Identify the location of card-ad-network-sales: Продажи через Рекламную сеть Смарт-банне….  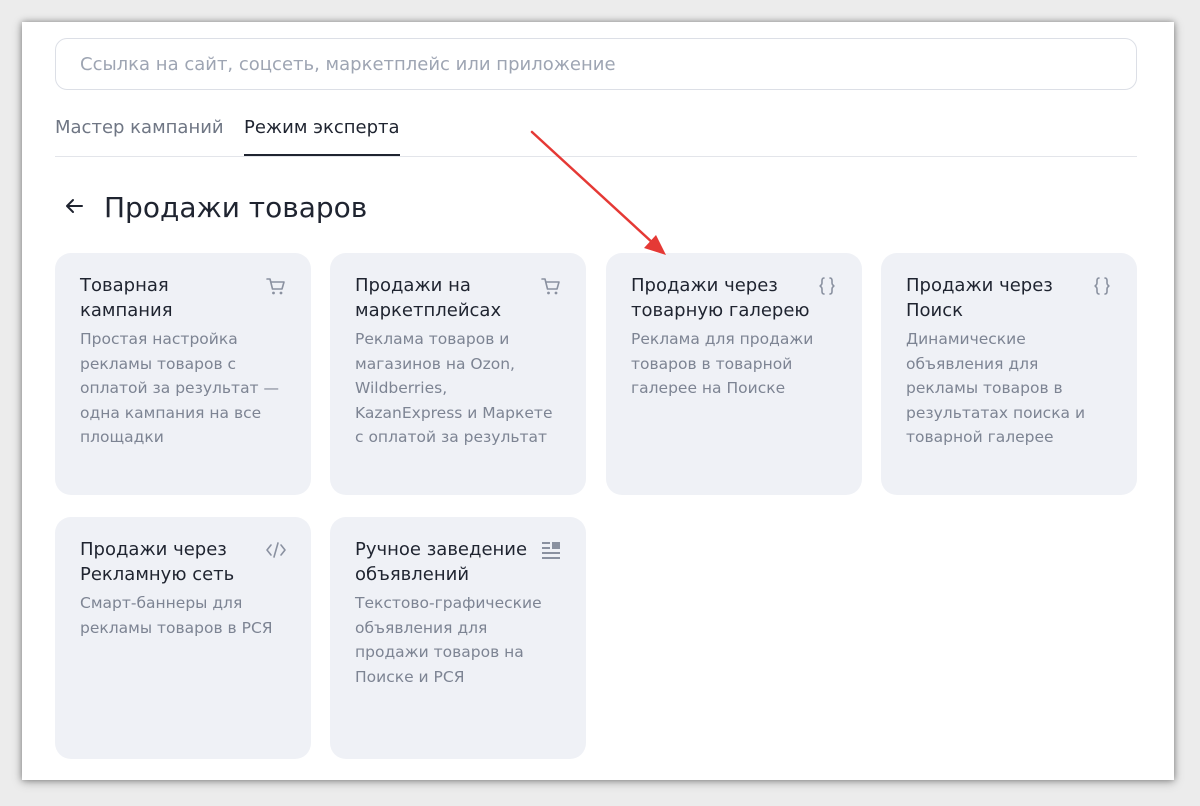
(183, 638).